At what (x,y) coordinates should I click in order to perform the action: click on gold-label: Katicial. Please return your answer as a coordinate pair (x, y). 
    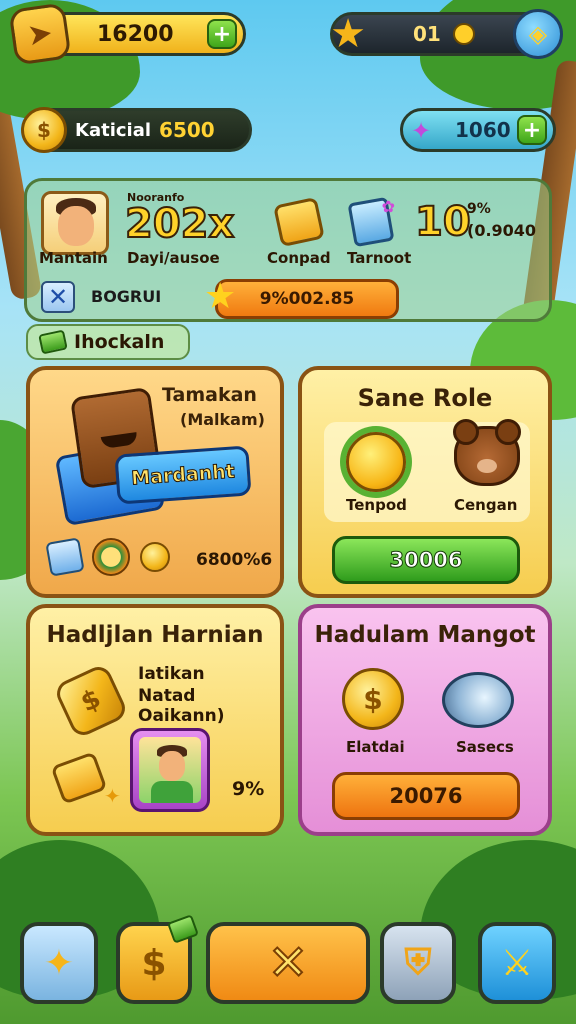
    Looking at the image, I should click on (113, 130).